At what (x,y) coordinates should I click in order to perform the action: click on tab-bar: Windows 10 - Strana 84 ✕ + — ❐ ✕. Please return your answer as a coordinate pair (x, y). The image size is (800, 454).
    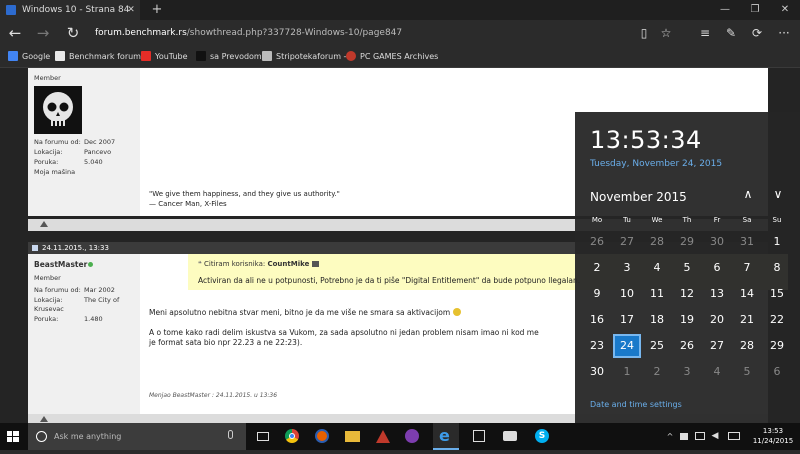
    Looking at the image, I should click on (400, 10).